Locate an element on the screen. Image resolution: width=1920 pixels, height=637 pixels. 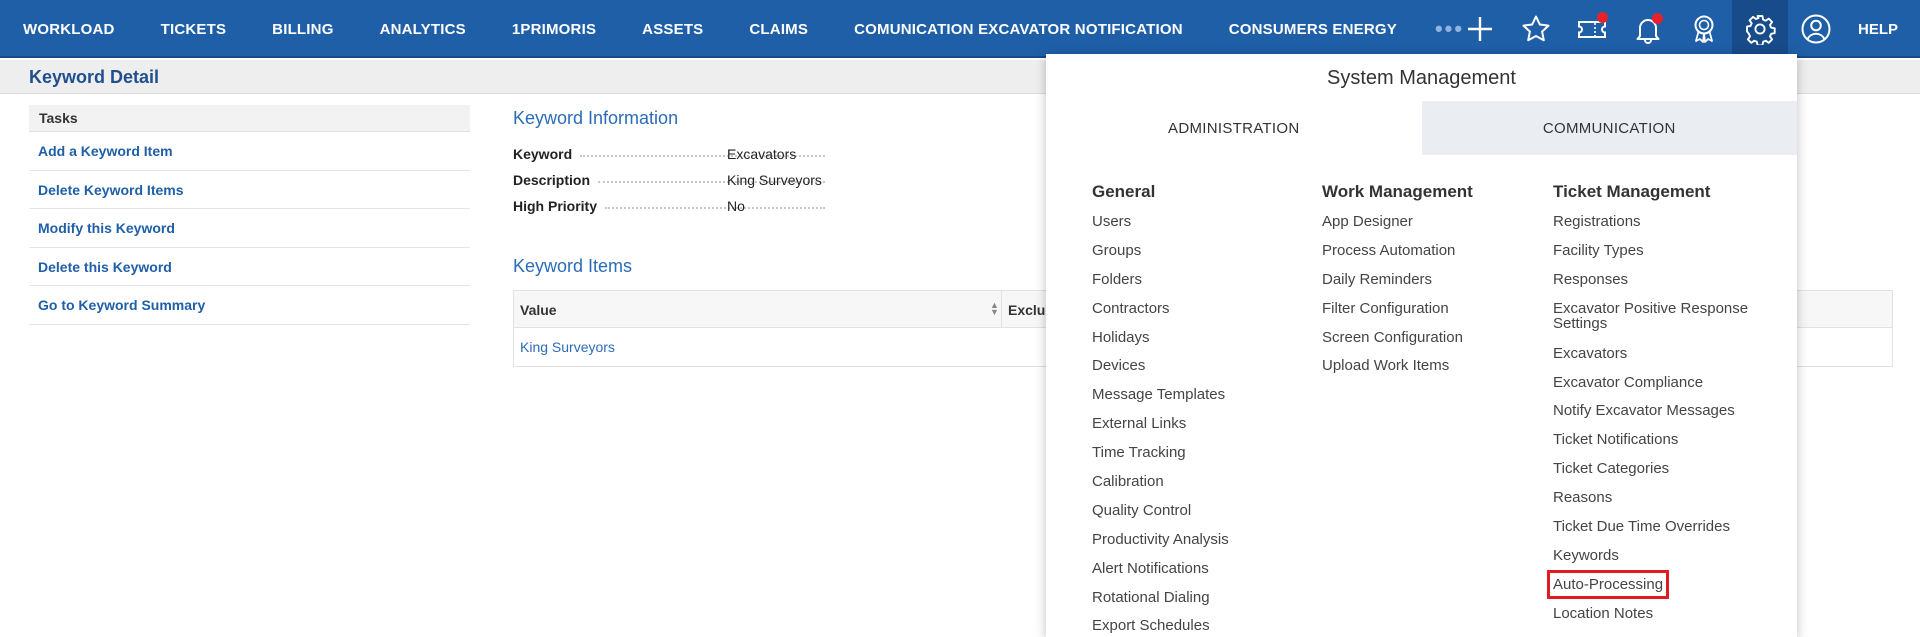
link-time-tracking: Time Tracking is located at coordinates (1207, 459).